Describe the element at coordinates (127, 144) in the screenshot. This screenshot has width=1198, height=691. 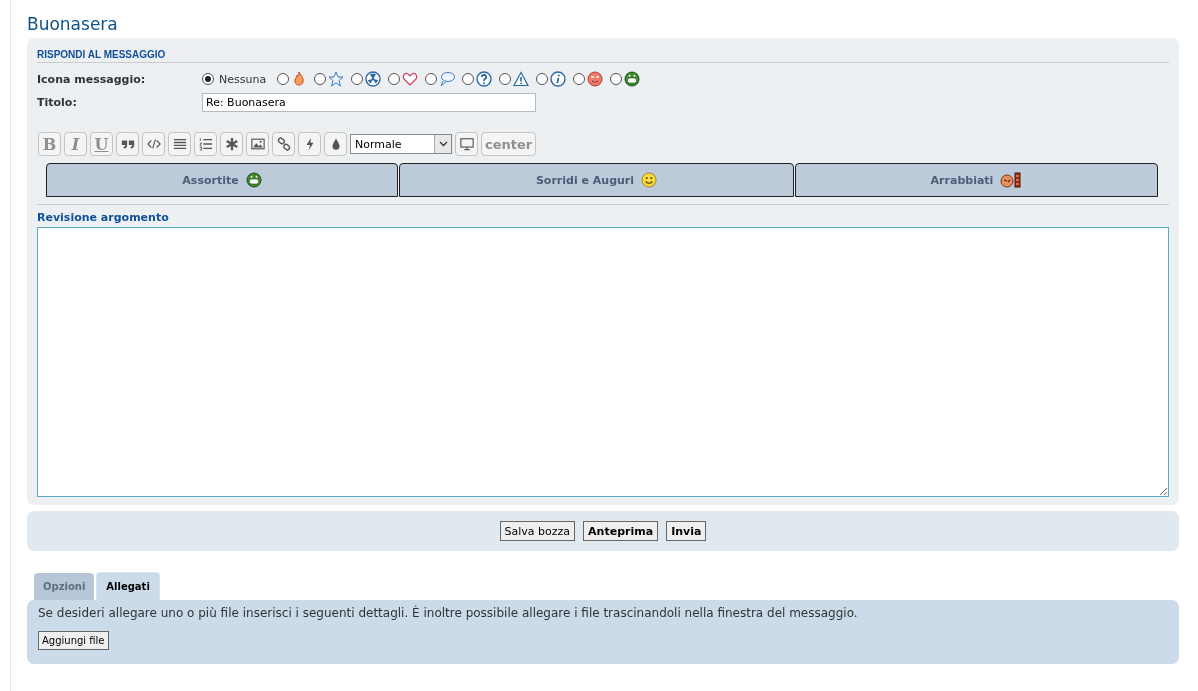
I see `quote-button` at that location.